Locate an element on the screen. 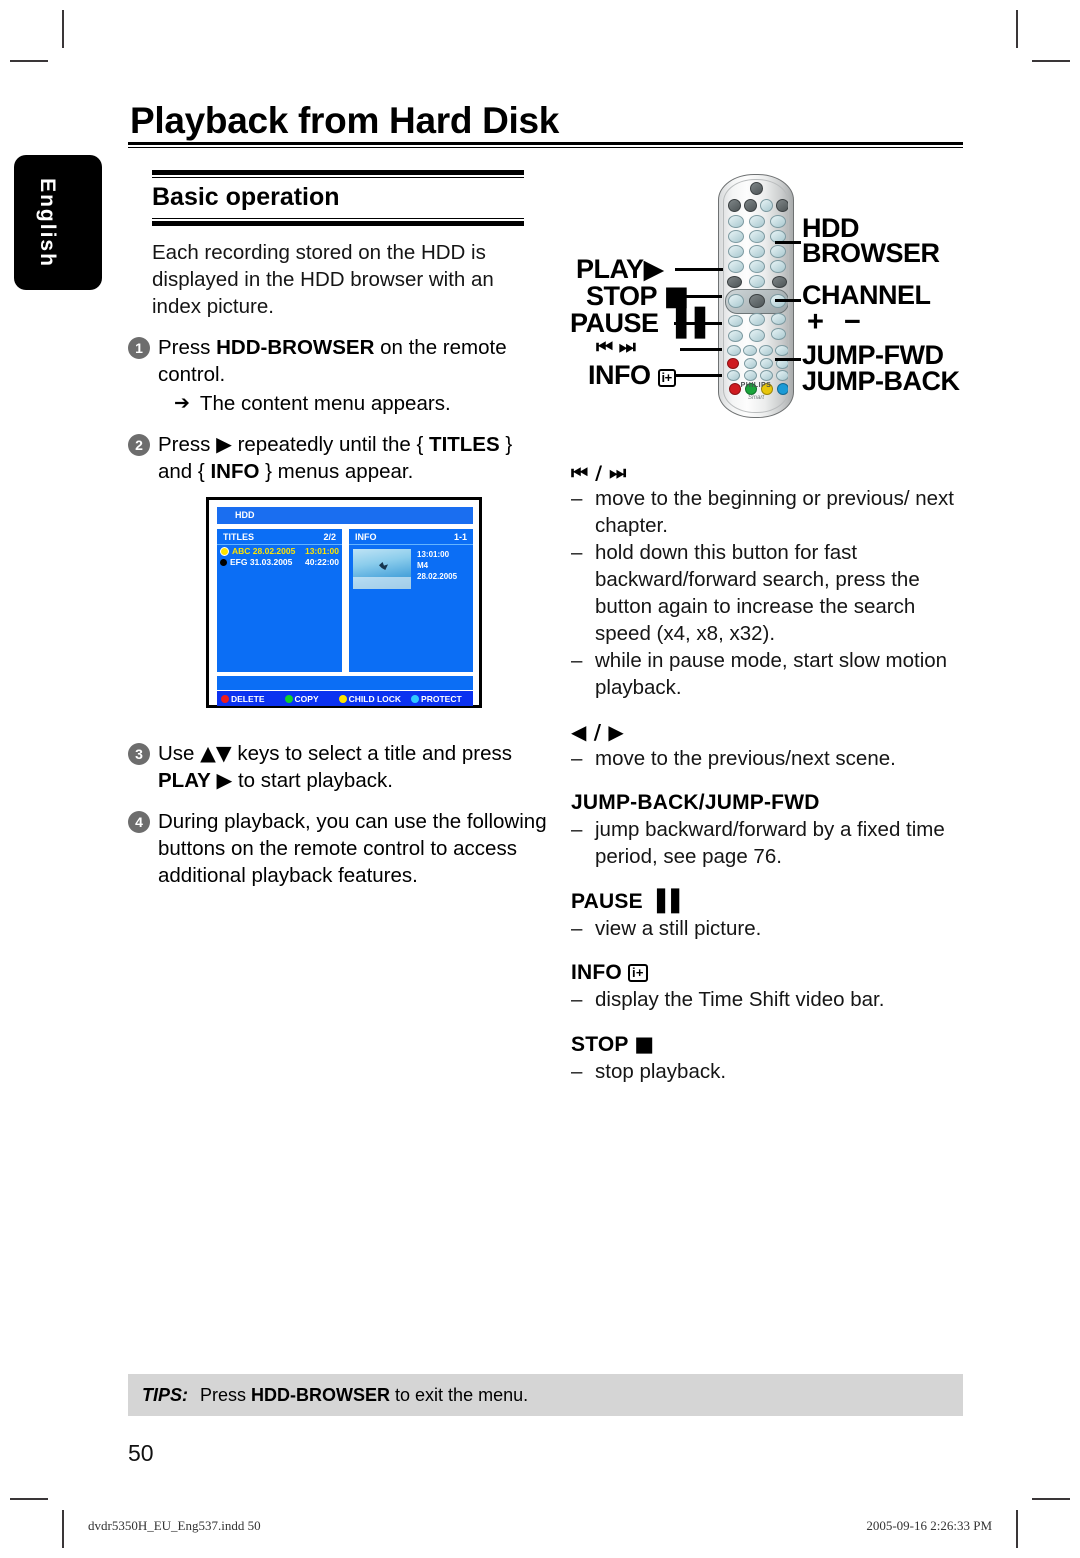  yellow-color-key is located at coordinates (767, 389).